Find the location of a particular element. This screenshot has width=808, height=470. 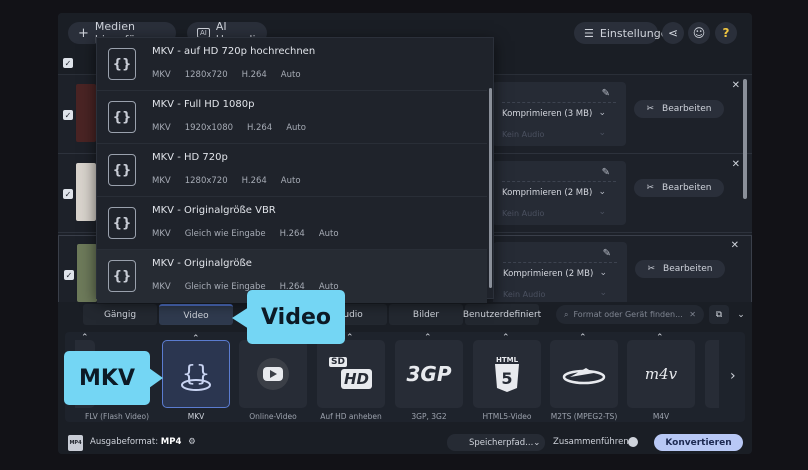

sd-badge: SD is located at coordinates (338, 362).